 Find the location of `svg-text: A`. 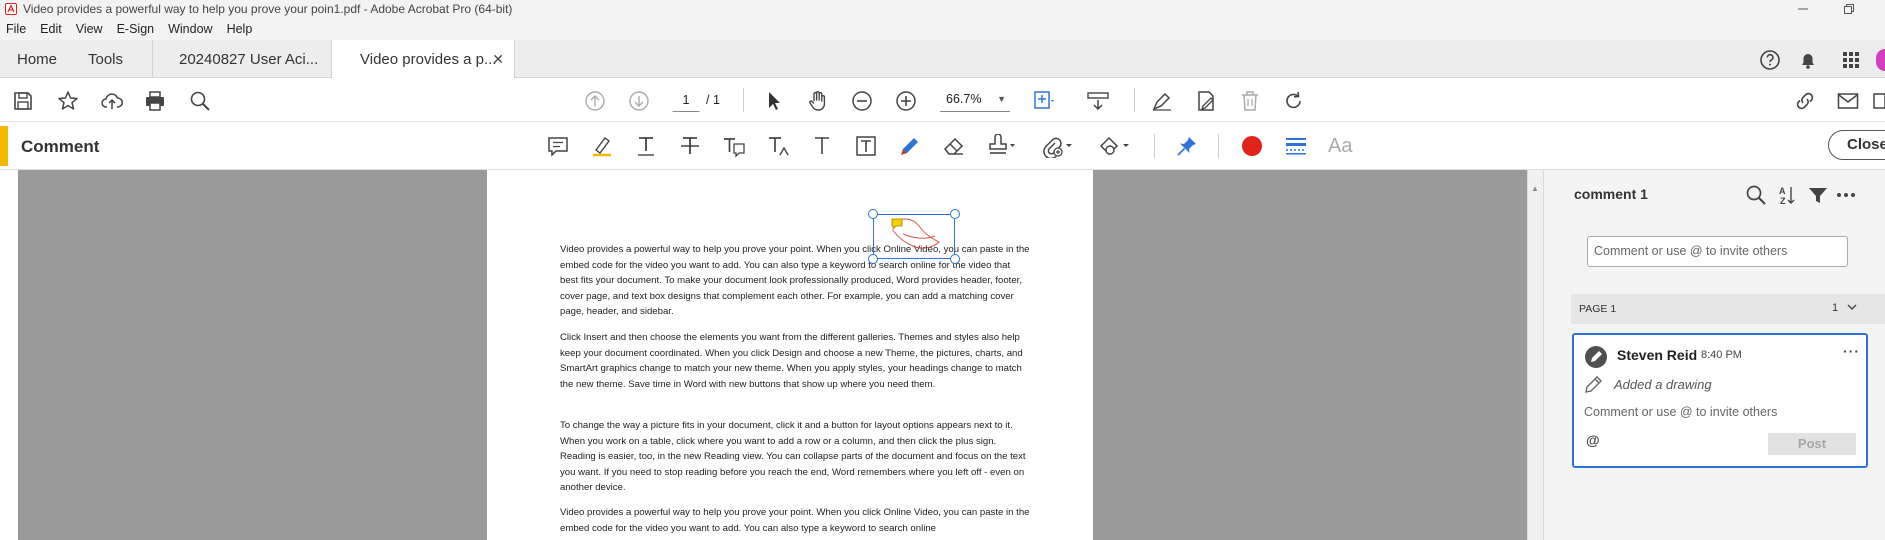

svg-text: A is located at coordinates (1782, 191).